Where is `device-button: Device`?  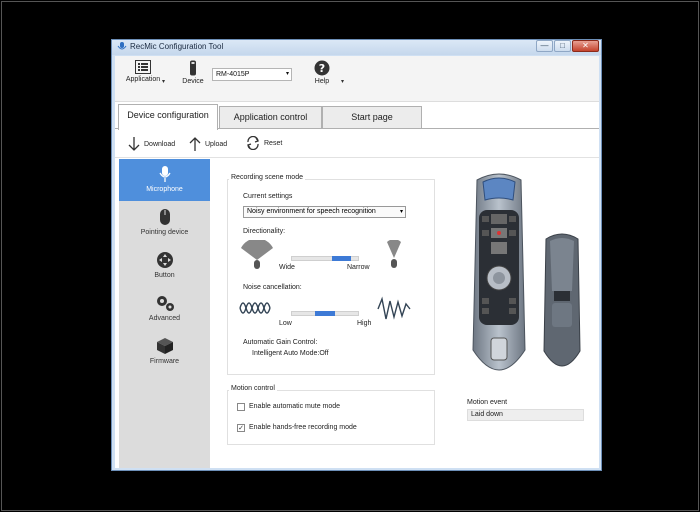 device-button: Device is located at coordinates (193, 72).